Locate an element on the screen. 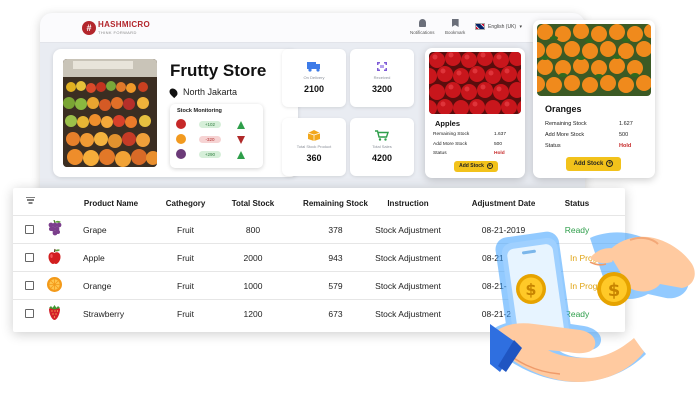  stat-value: 360 is located at coordinates (314, 158).